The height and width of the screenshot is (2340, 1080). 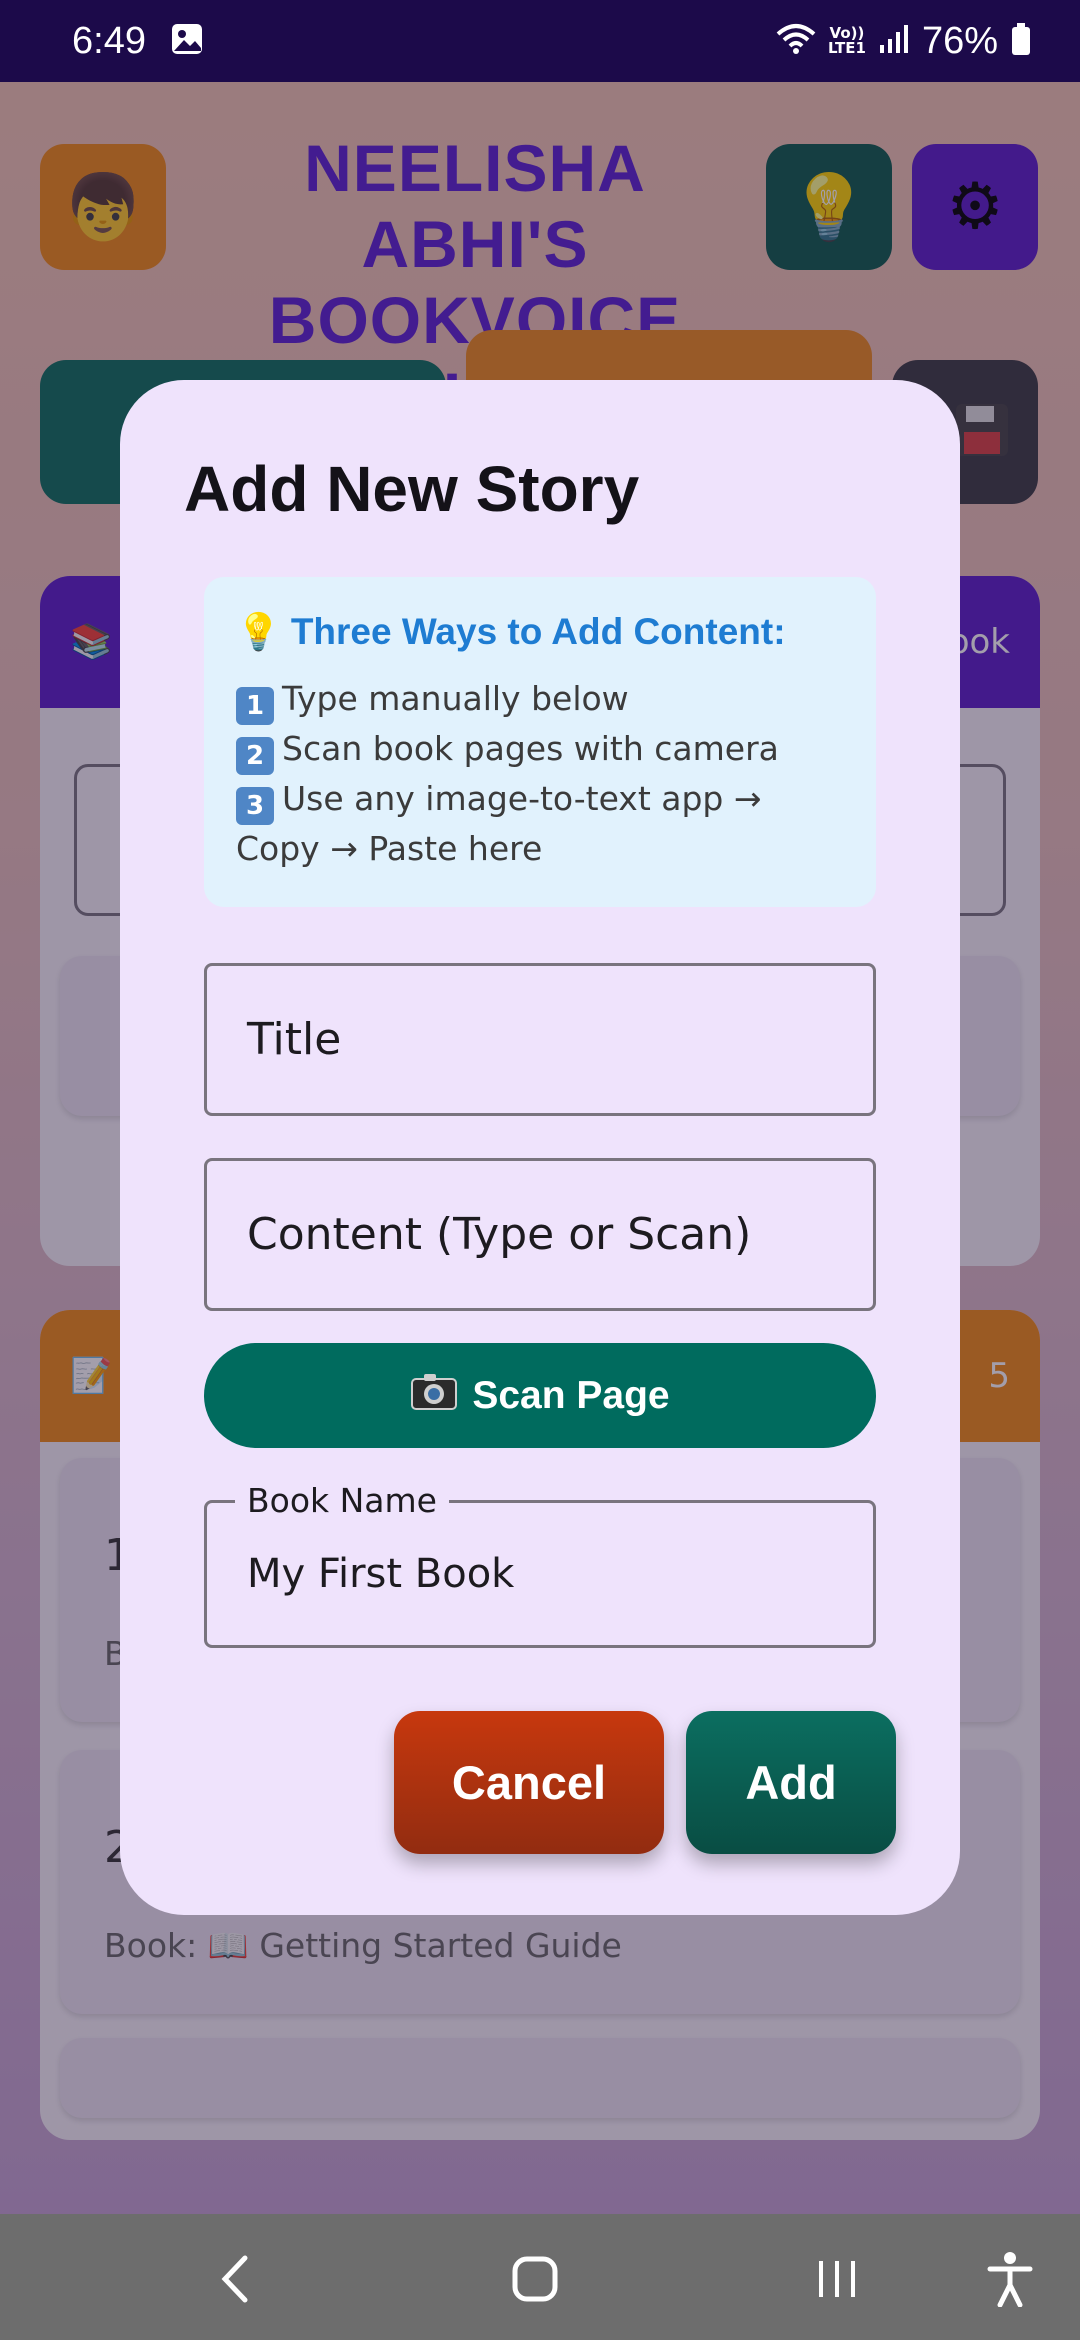 I want to click on battery-icon, so click(x=1021, y=41).